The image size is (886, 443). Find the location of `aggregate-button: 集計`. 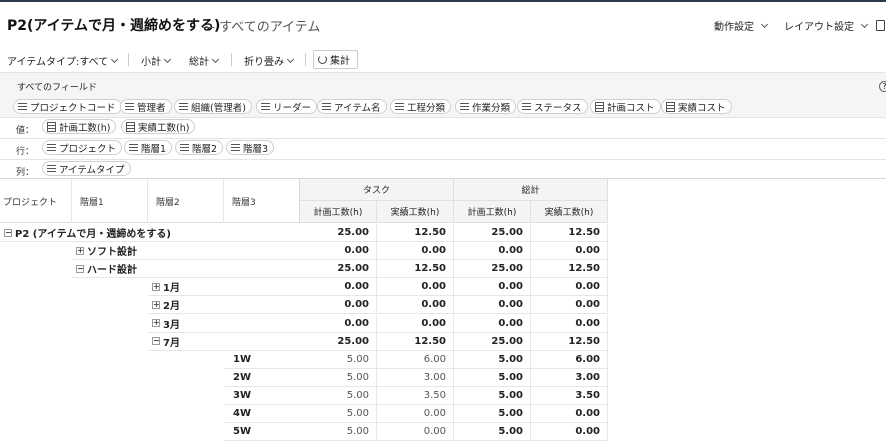

aggregate-button: 集計 is located at coordinates (335, 59).